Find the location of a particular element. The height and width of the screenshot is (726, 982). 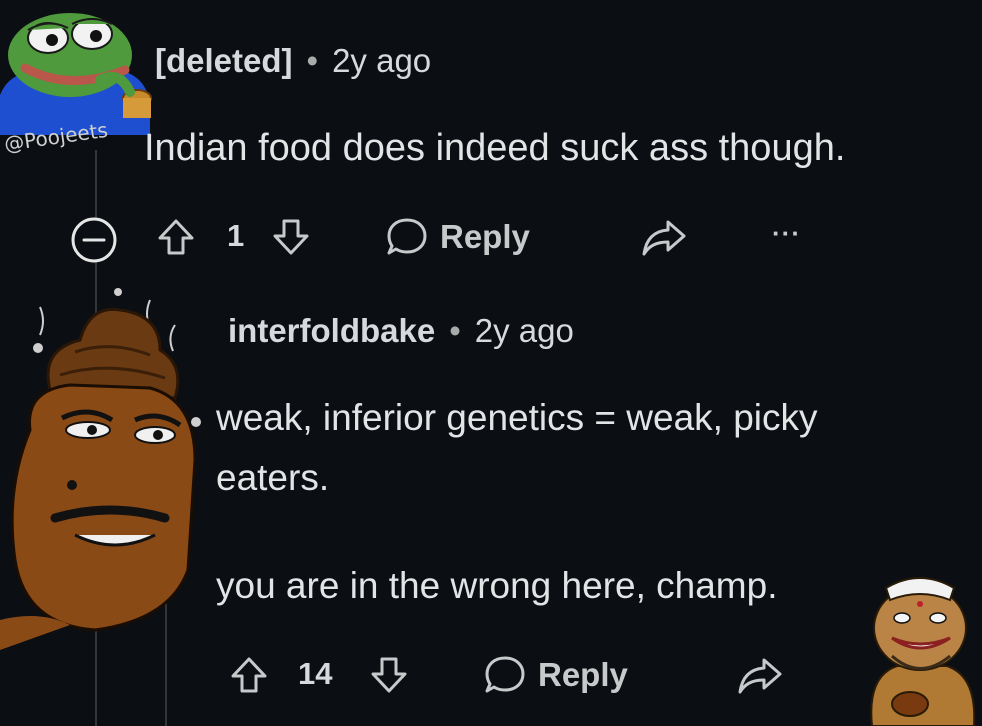

minus-circle-icon is located at coordinates (94, 240).